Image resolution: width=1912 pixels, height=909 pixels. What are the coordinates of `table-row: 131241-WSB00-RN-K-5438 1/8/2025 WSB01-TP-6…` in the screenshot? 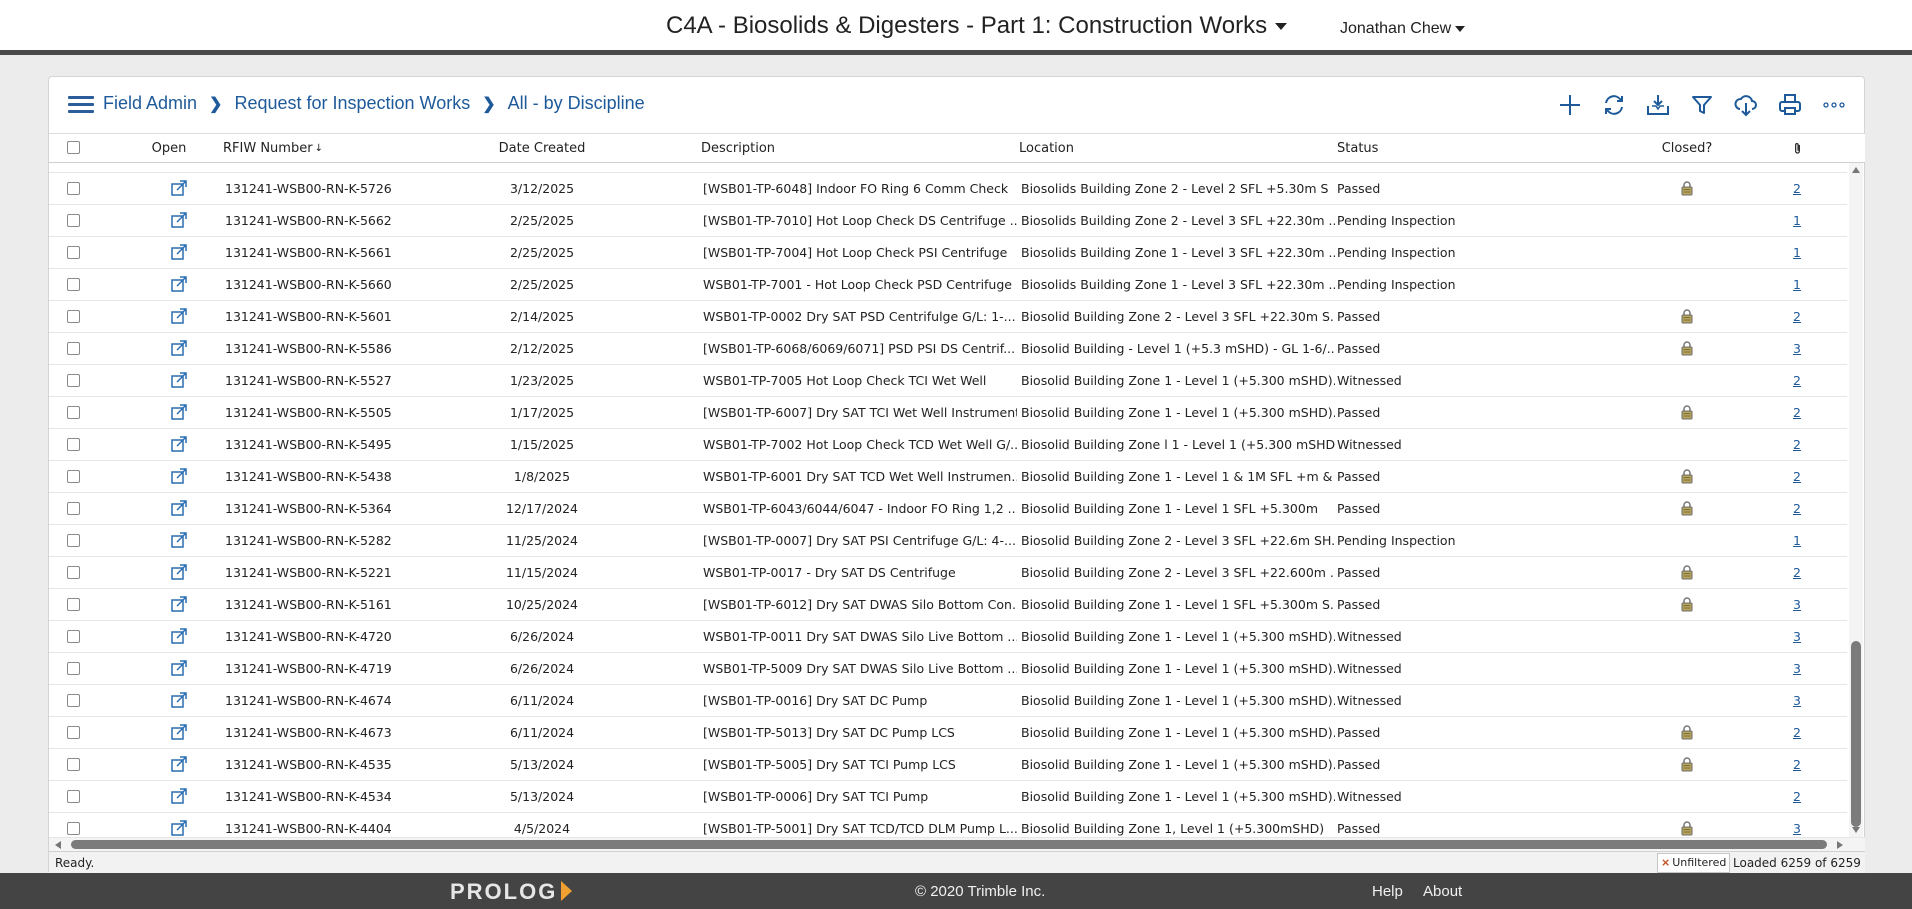 It's located at (948, 477).